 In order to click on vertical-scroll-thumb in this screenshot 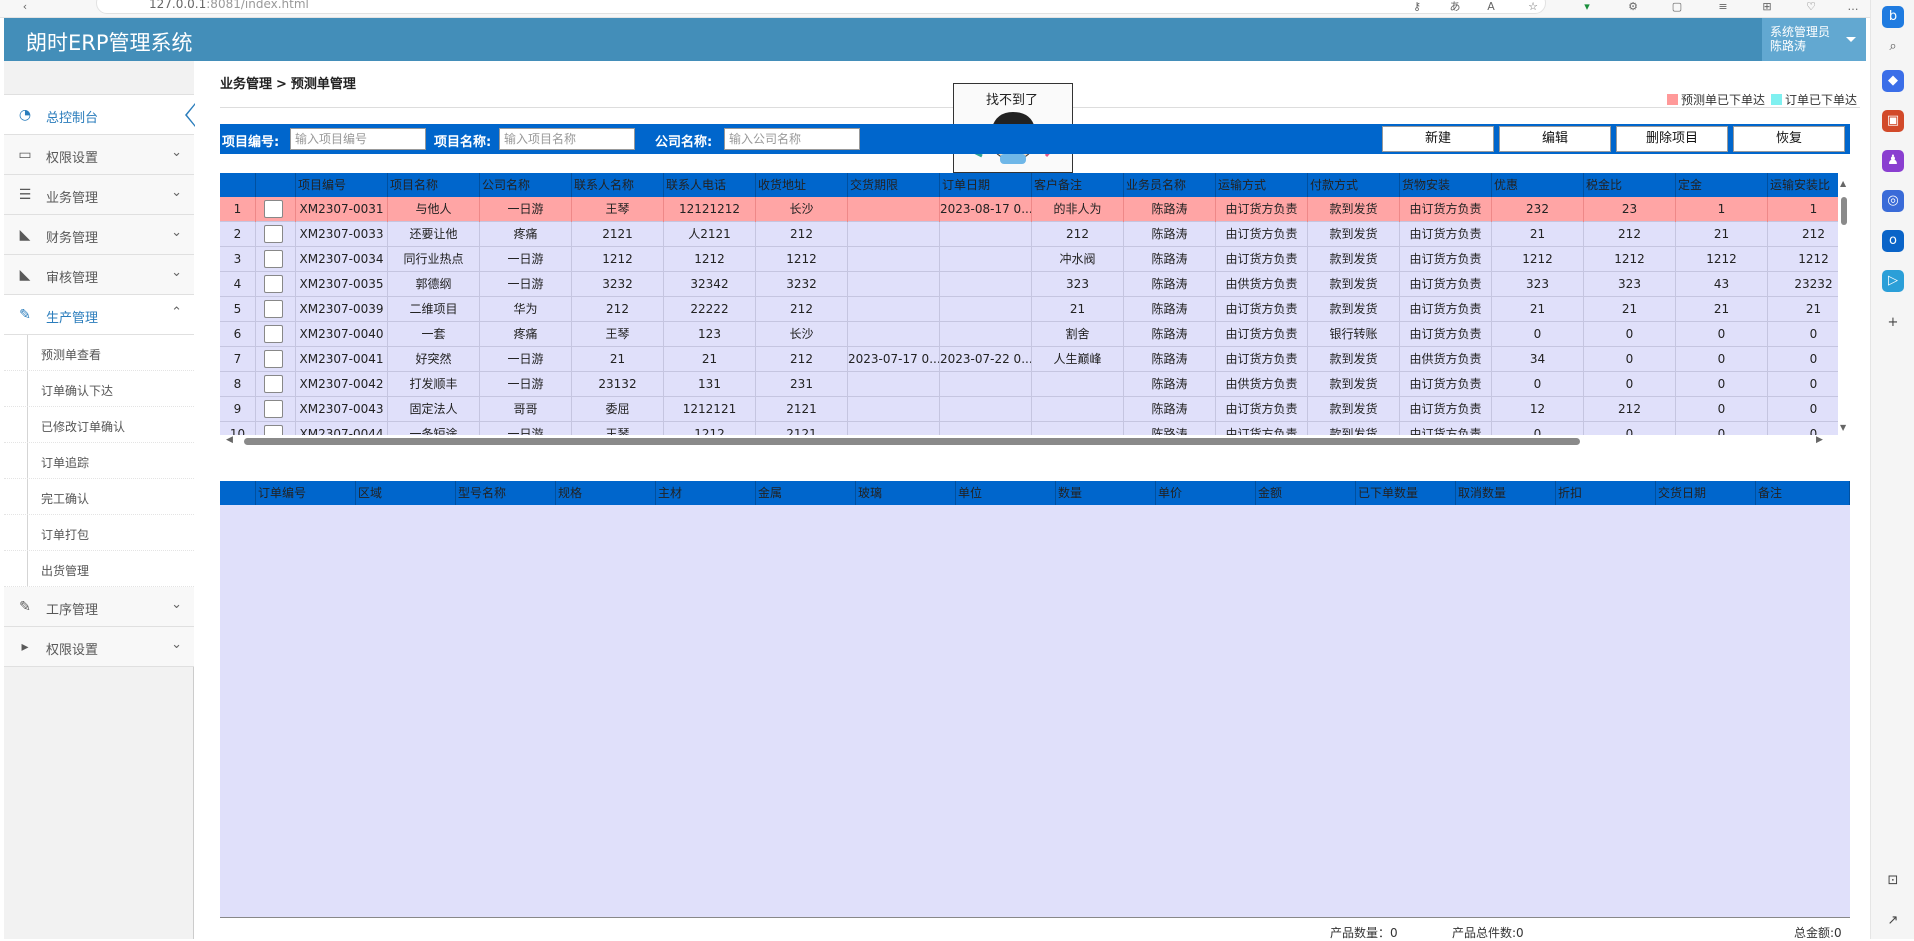, I will do `click(1844, 211)`.